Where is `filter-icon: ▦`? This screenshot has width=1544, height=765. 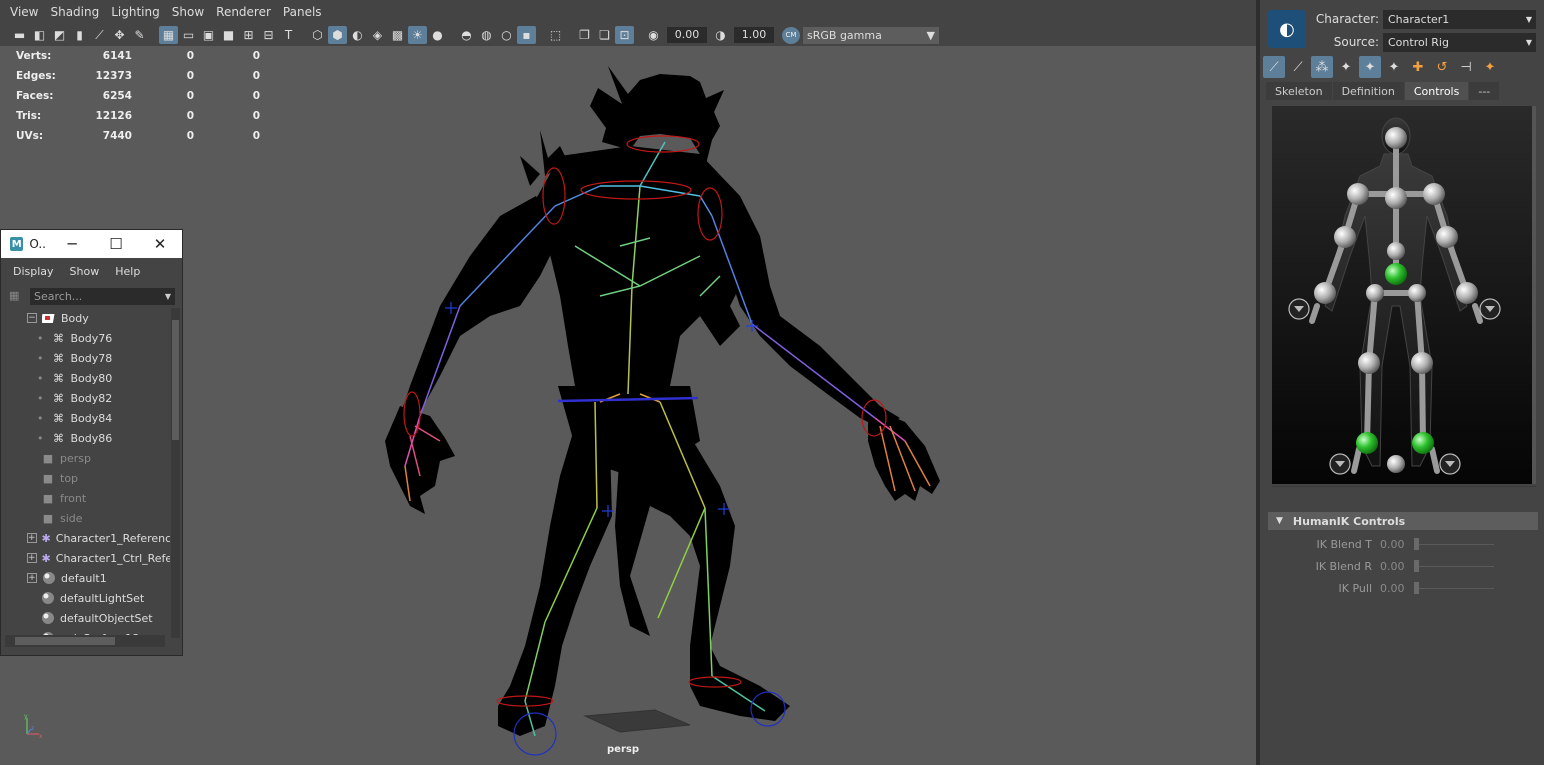
filter-icon: ▦ is located at coordinates (17, 296).